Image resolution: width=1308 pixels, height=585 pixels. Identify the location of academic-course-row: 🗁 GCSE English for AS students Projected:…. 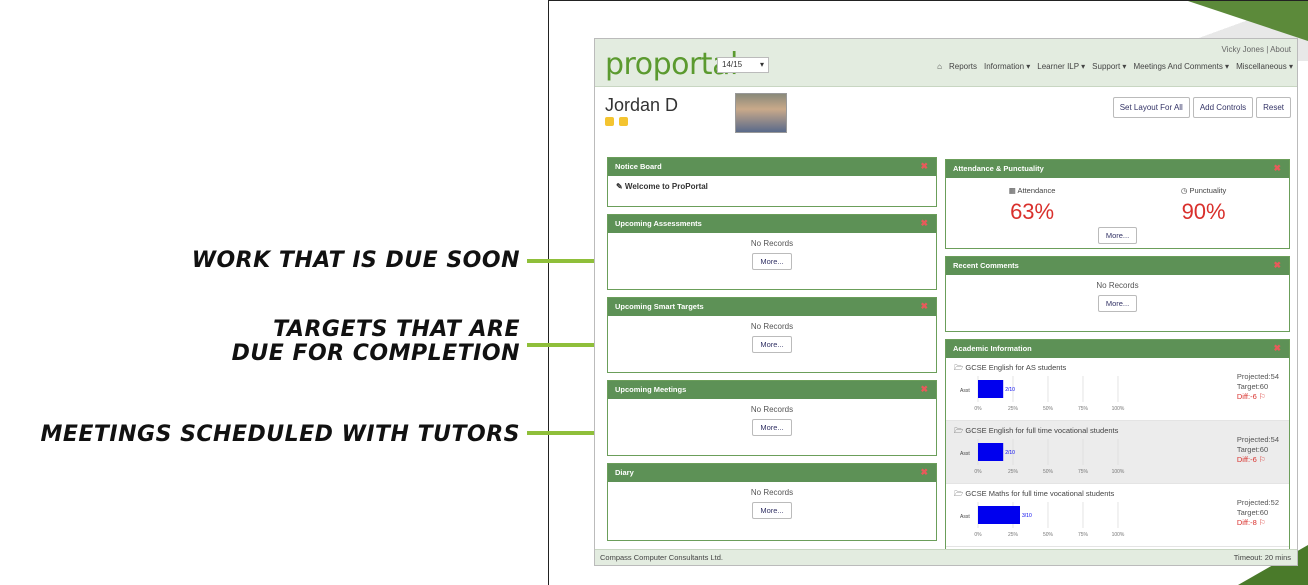
(1117, 389).